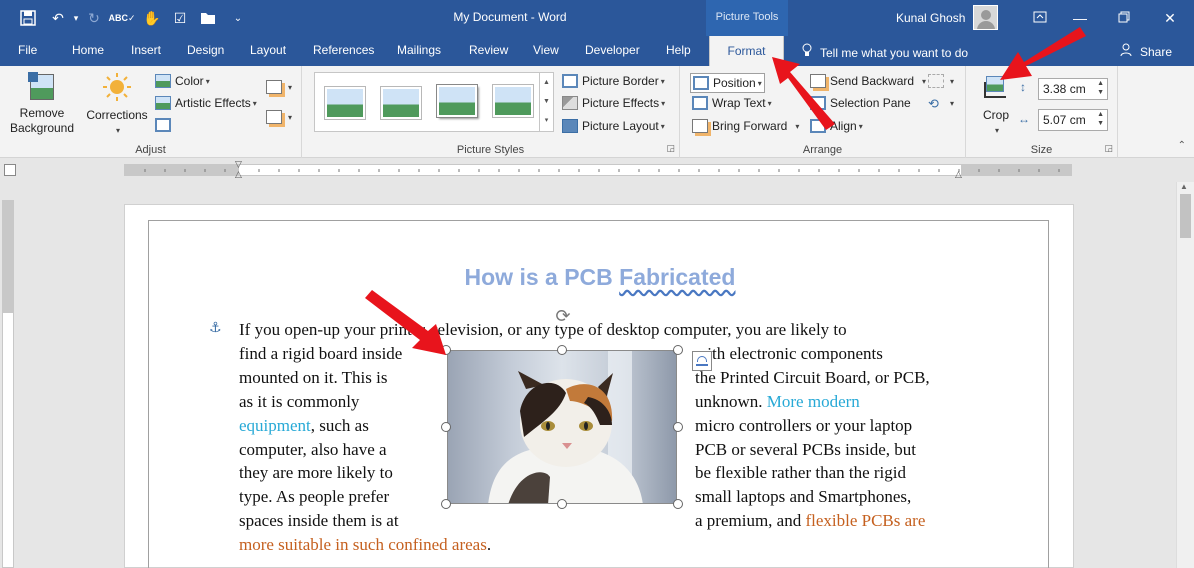 The height and width of the screenshot is (568, 1194). Describe the element at coordinates (1043, 53) in the screenshot. I see `arrow-to-crop` at that location.